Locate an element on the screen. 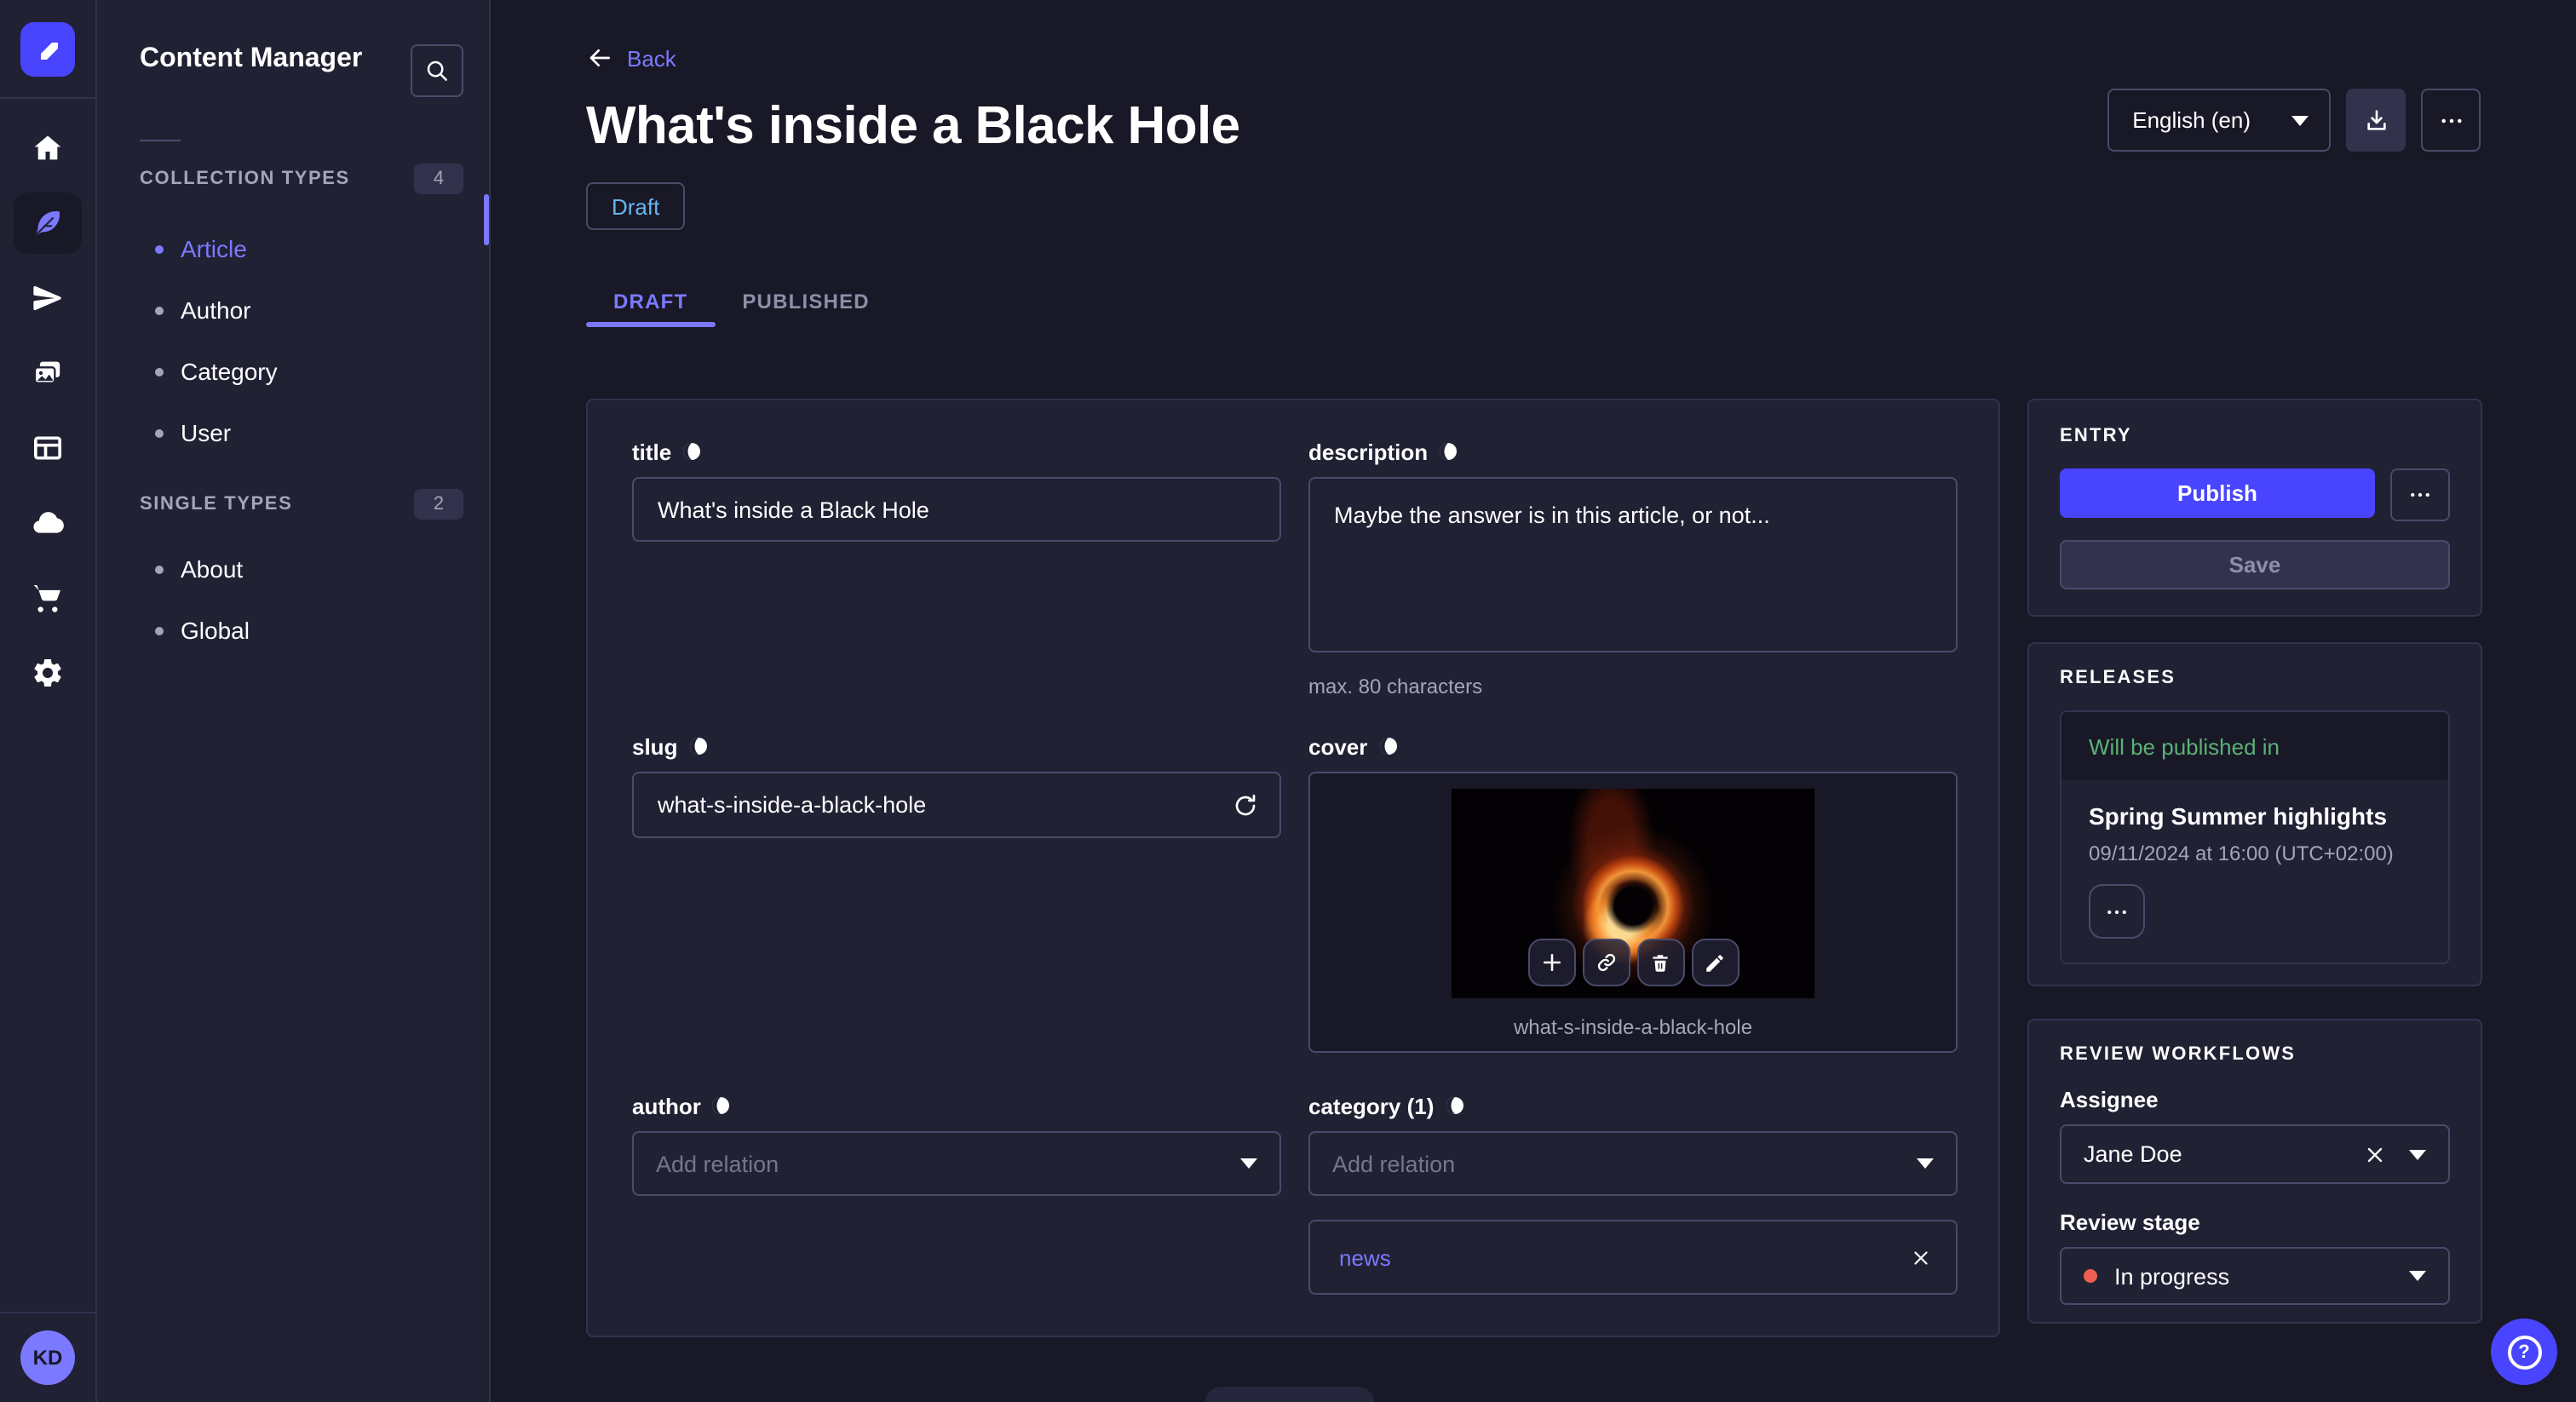 Image resolution: width=2576 pixels, height=1402 pixels. help-button: ? is located at coordinates (2524, 1352).